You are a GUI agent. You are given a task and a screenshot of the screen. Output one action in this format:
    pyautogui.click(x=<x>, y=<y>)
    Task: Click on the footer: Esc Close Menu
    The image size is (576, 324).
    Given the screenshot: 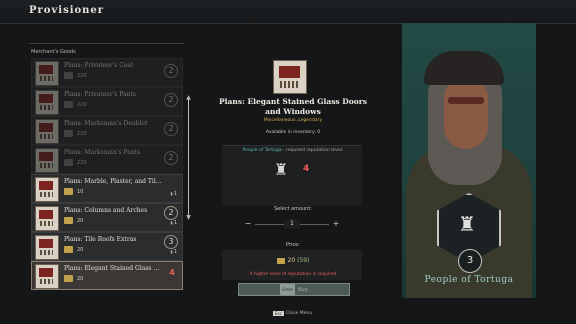 What is the action you would take?
    pyautogui.click(x=288, y=316)
    